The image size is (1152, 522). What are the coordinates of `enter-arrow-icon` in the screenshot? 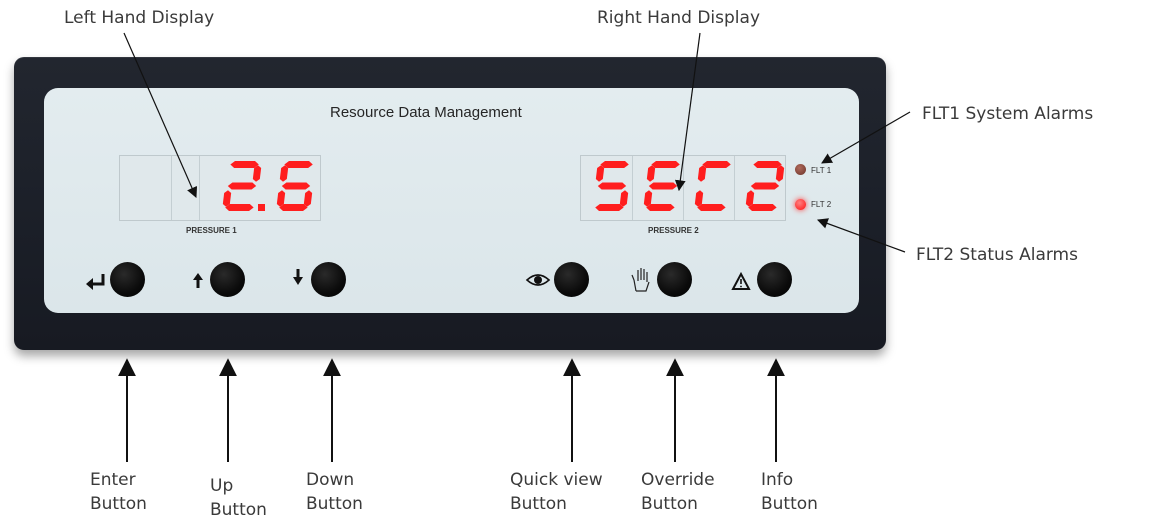 It's located at (95, 282).